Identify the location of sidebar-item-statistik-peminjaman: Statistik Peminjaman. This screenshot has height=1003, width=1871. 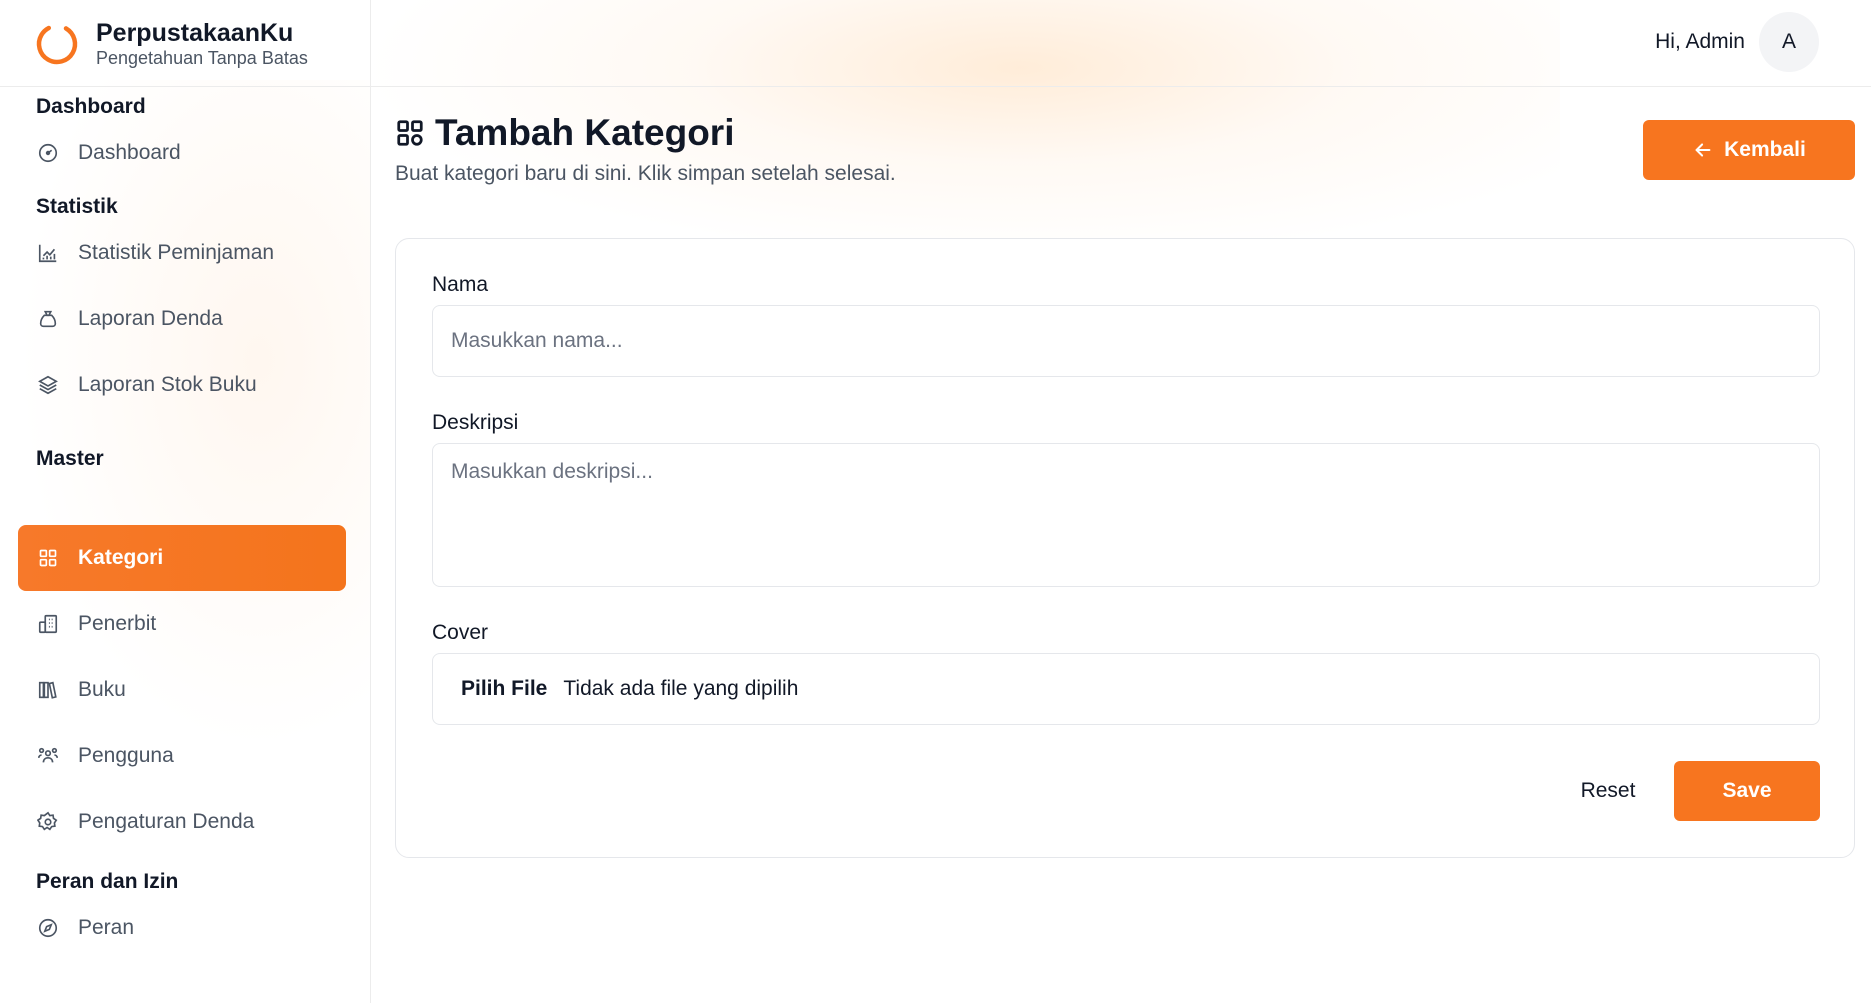
(182, 253).